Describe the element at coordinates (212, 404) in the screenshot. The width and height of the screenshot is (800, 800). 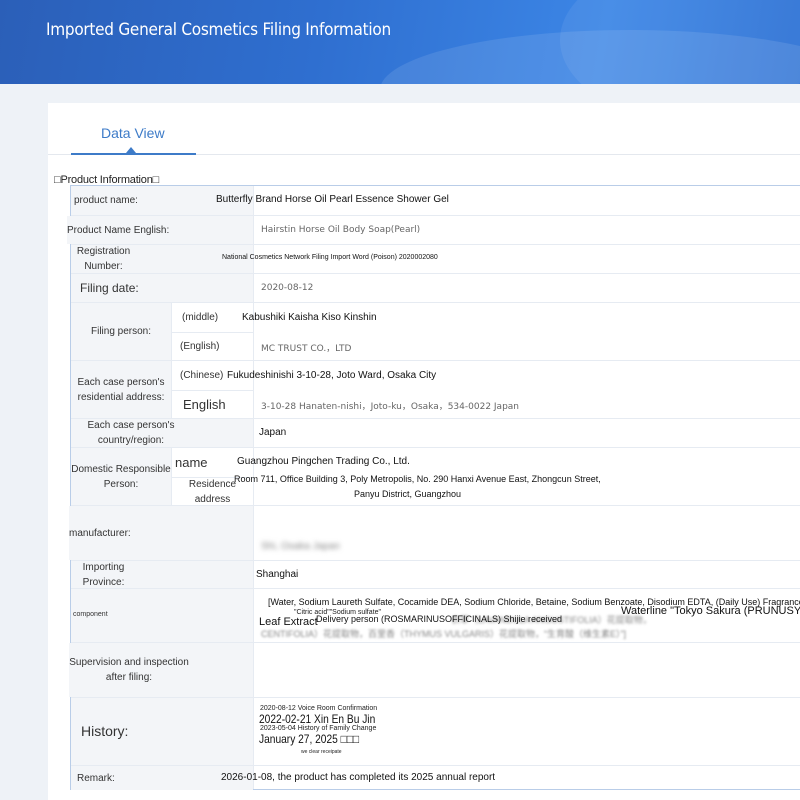
I see `label-residential-english: English` at that location.